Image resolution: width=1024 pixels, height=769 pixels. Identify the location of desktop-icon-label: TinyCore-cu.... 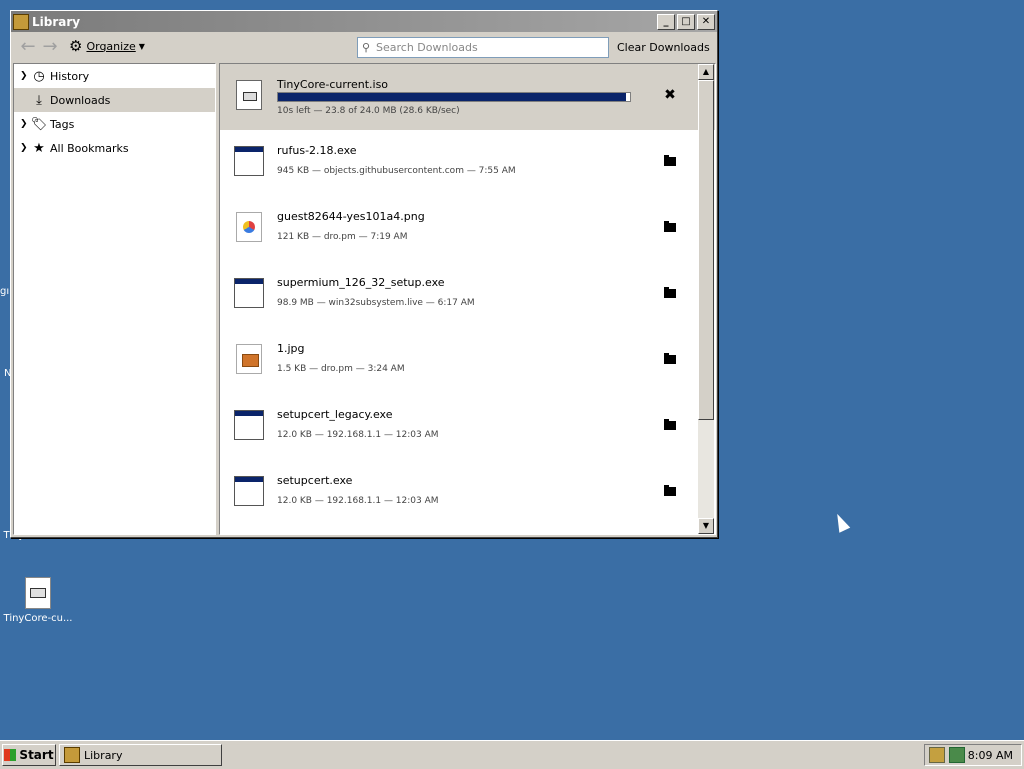
(38, 618).